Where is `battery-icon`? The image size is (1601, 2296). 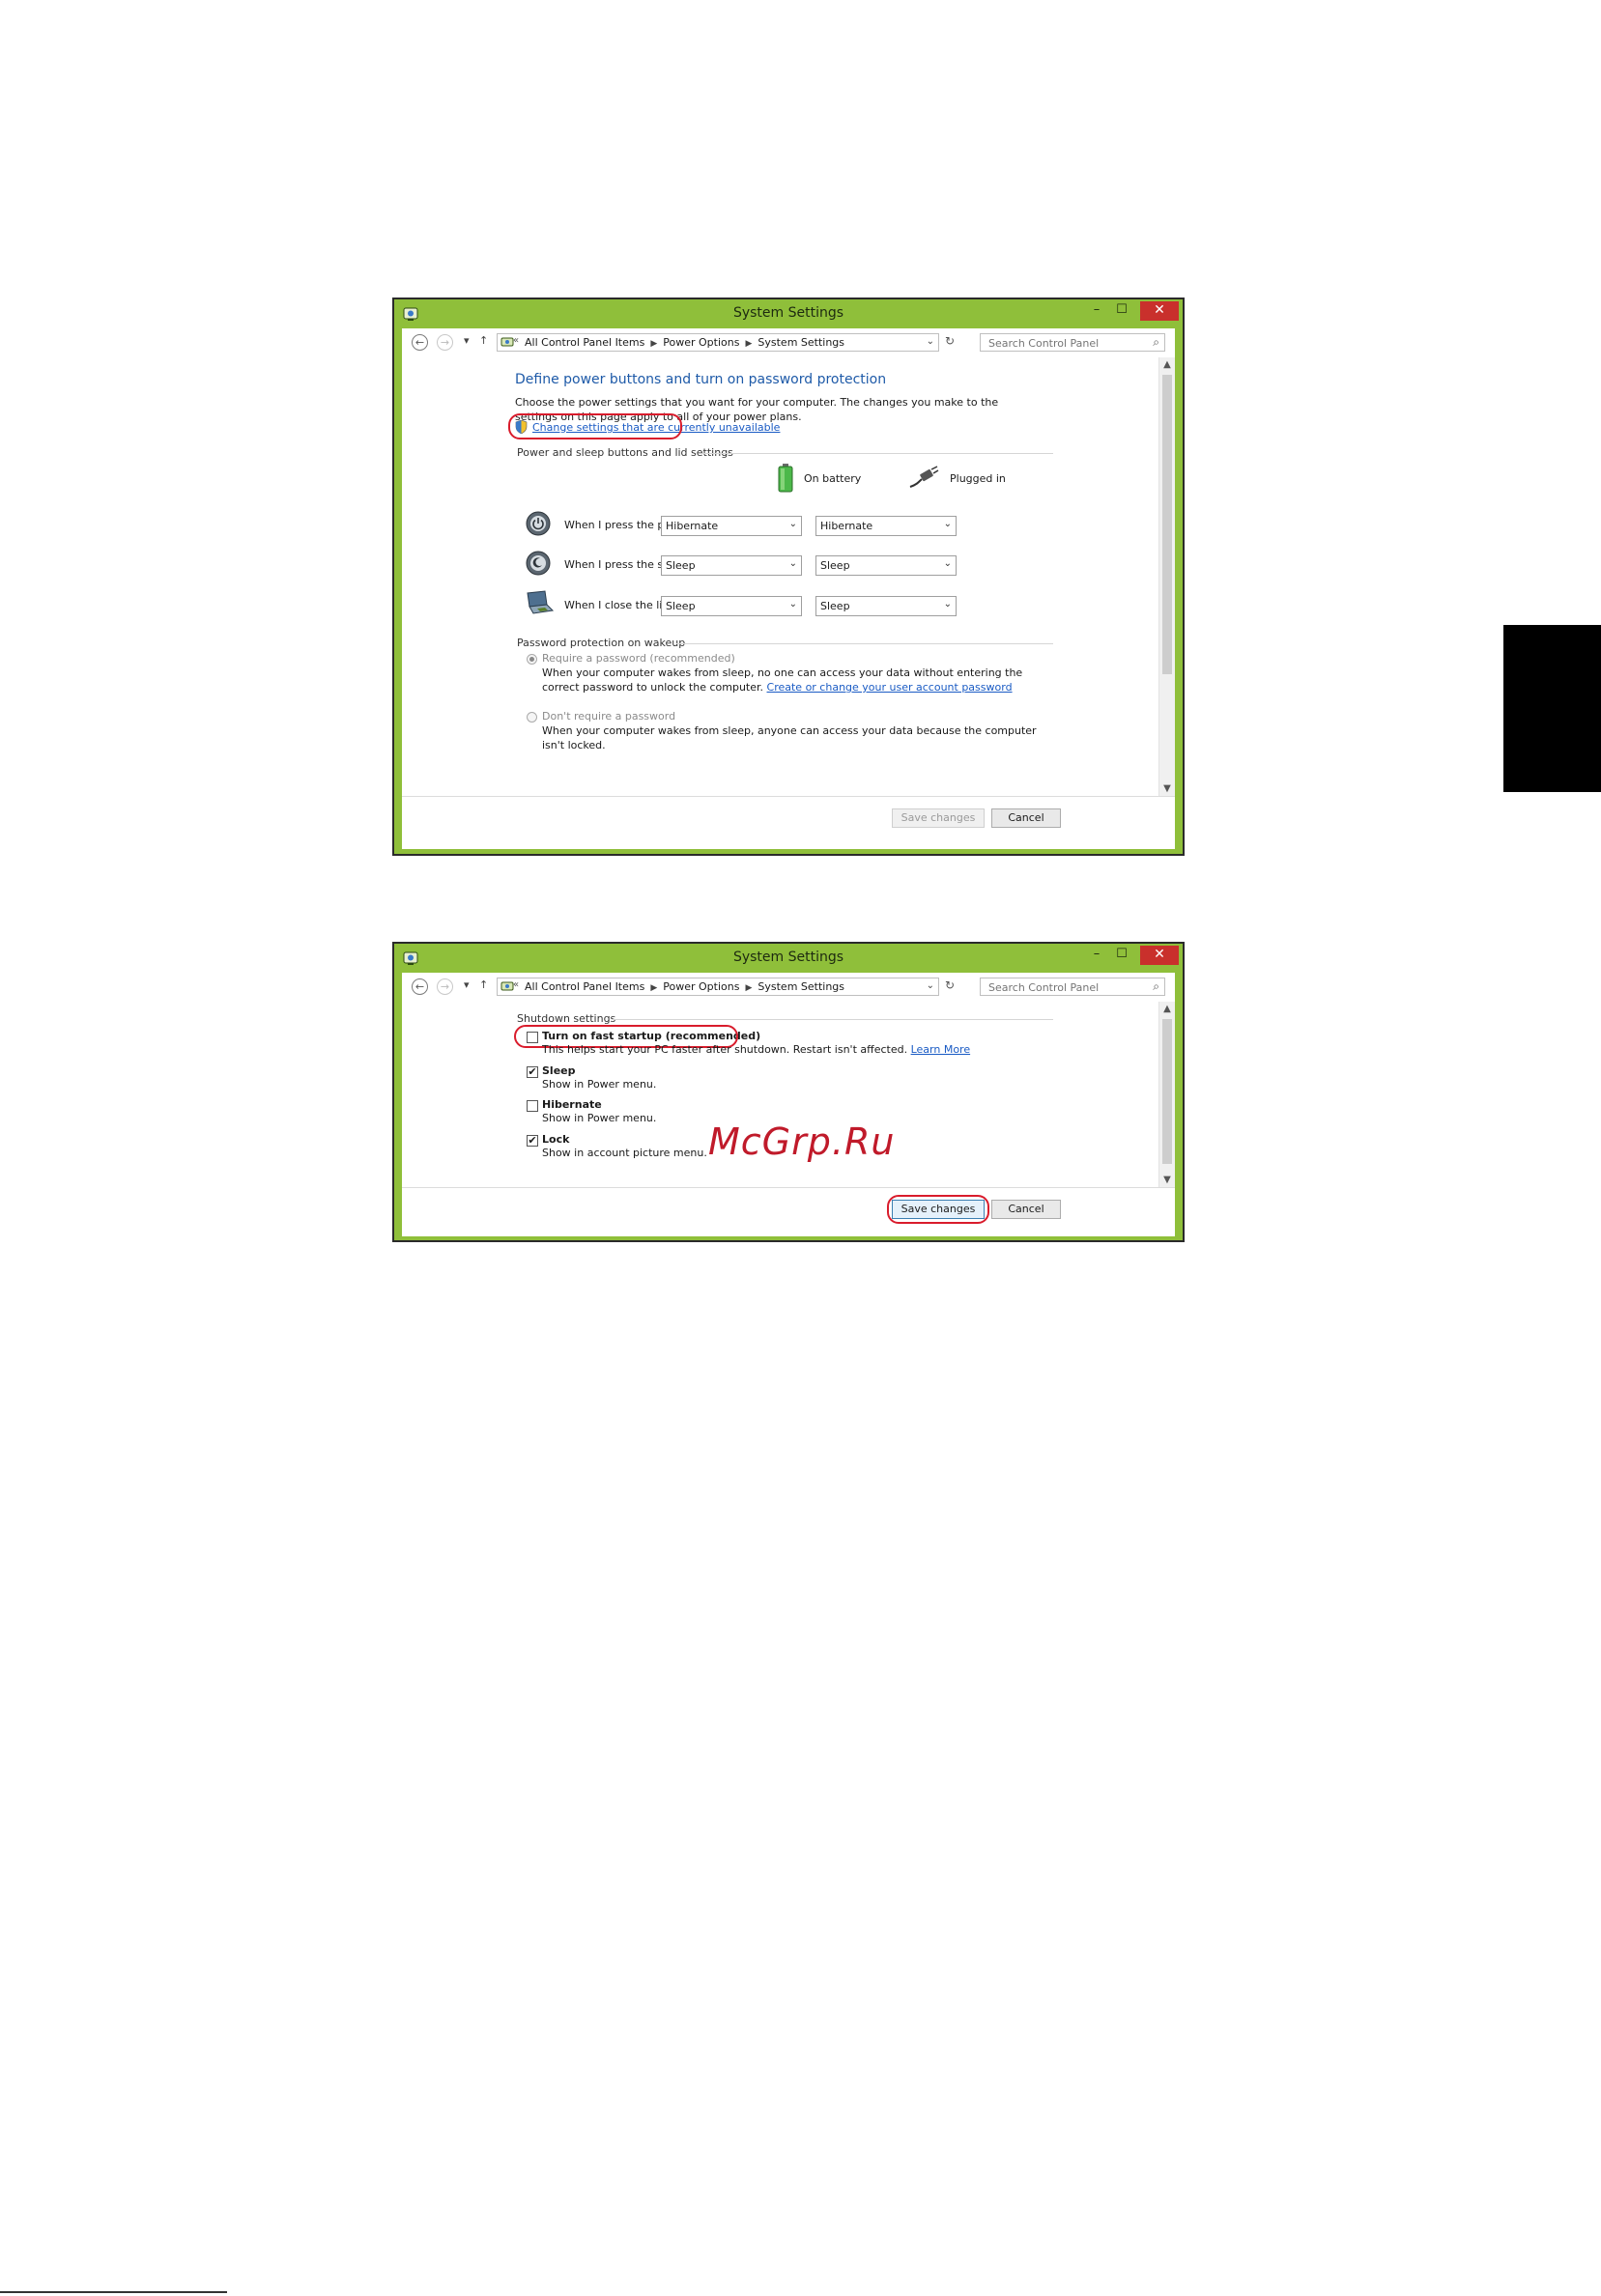 battery-icon is located at coordinates (785, 478).